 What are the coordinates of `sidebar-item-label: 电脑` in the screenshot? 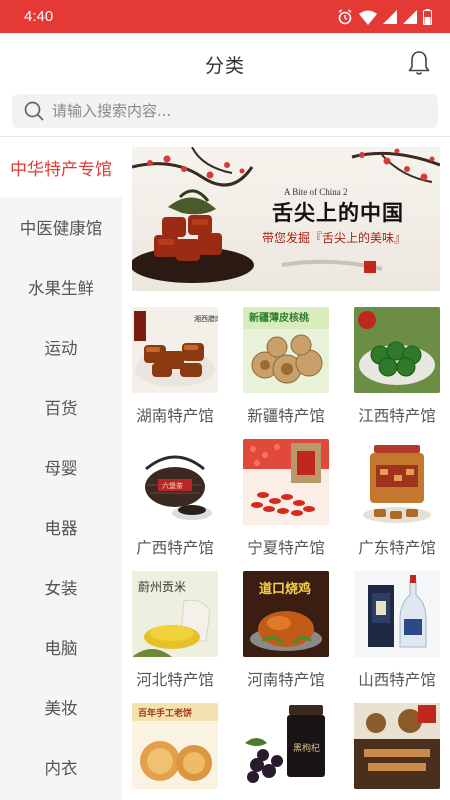 It's located at (61, 648).